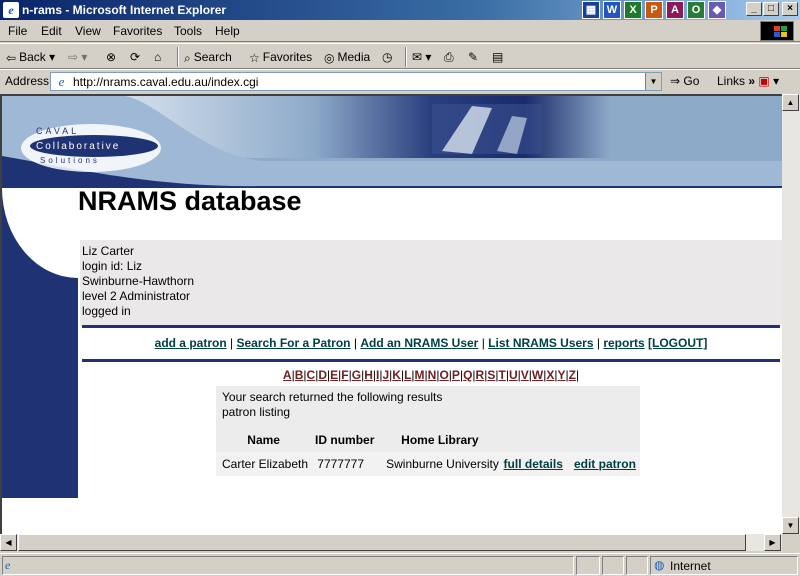 This screenshot has height=576, width=800. I want to click on ie-icon: e, so click(11, 10).